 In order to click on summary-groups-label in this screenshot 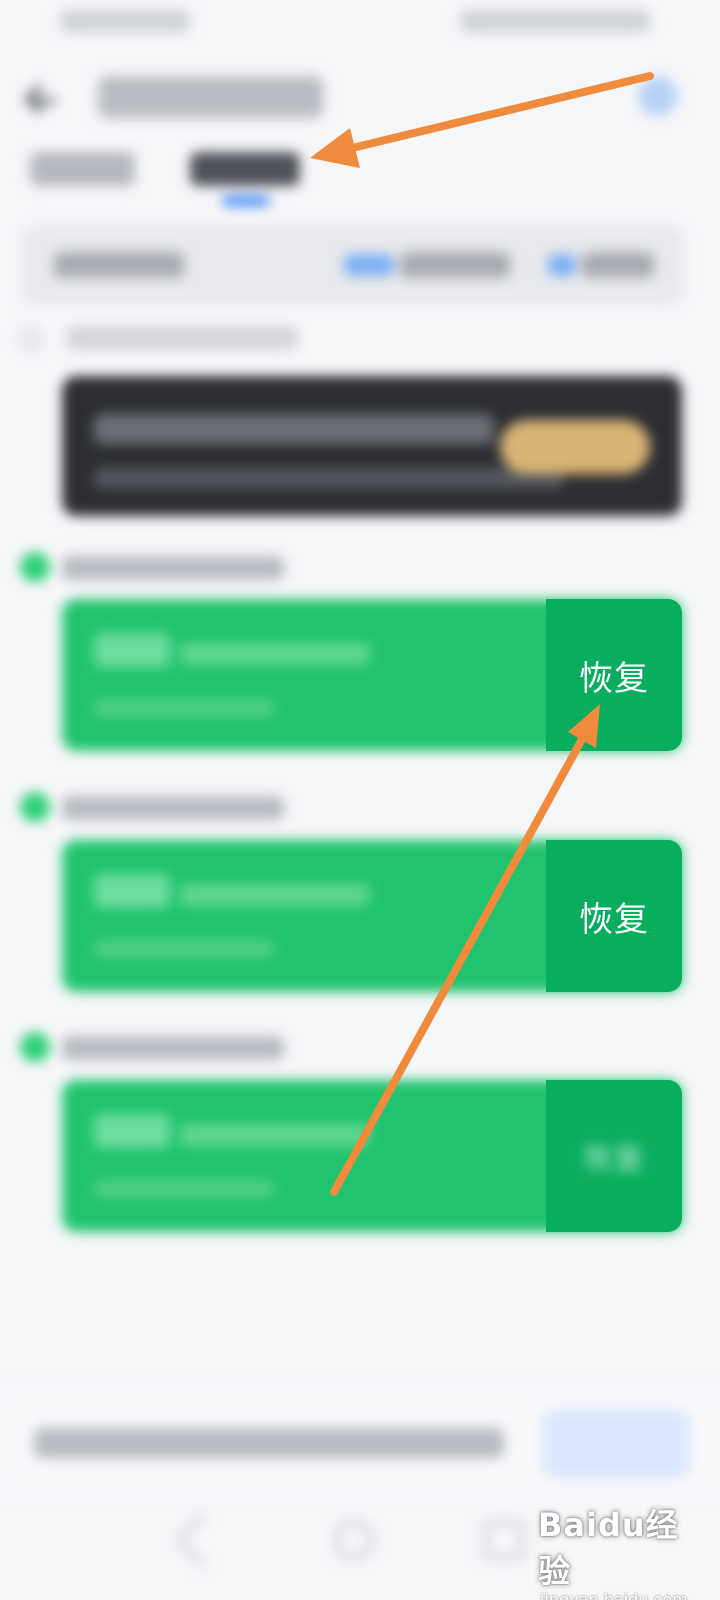, I will do `click(618, 265)`.